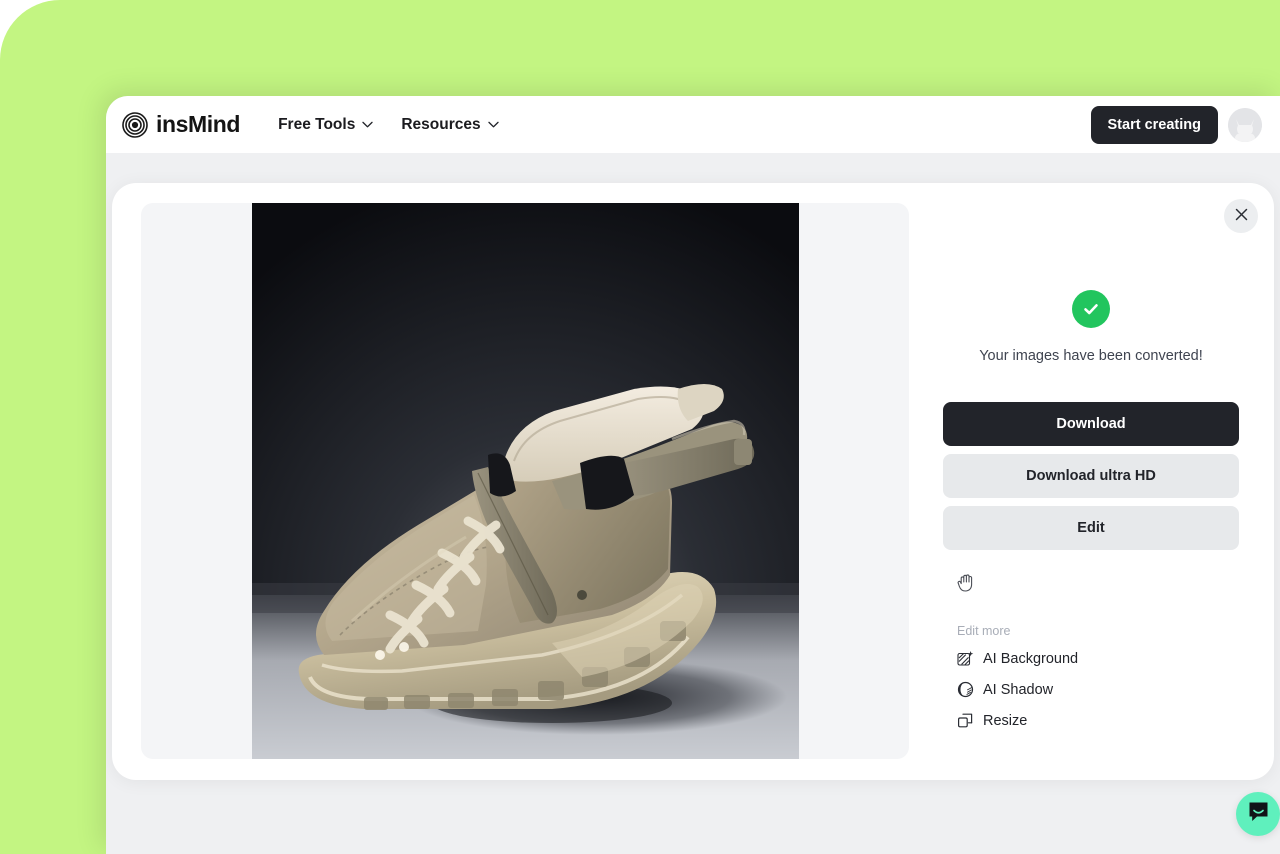 This screenshot has width=1280, height=854. I want to click on logo: insMind, so click(181, 124).